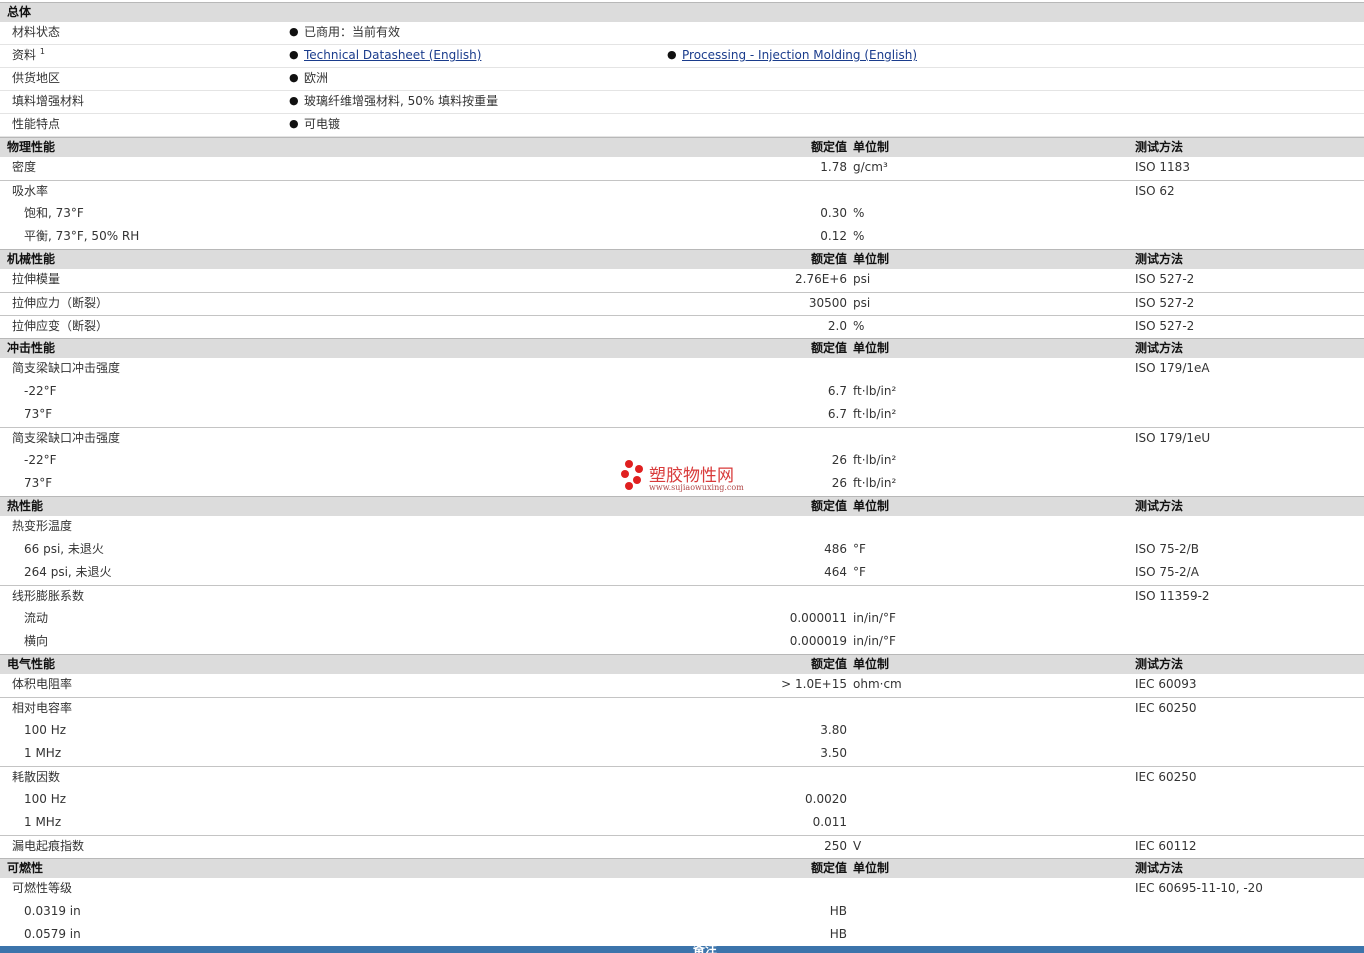  What do you see at coordinates (31, 147) in the screenshot?
I see `section-title: 物理性能` at bounding box center [31, 147].